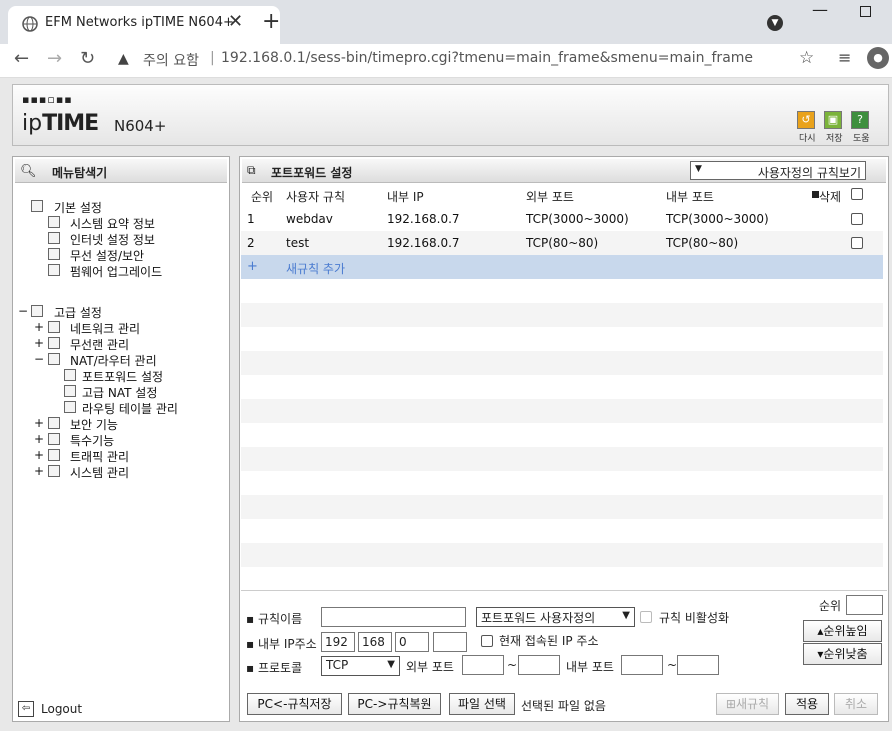 The image size is (892, 731). I want to click on back-icon: ←, so click(21, 58).